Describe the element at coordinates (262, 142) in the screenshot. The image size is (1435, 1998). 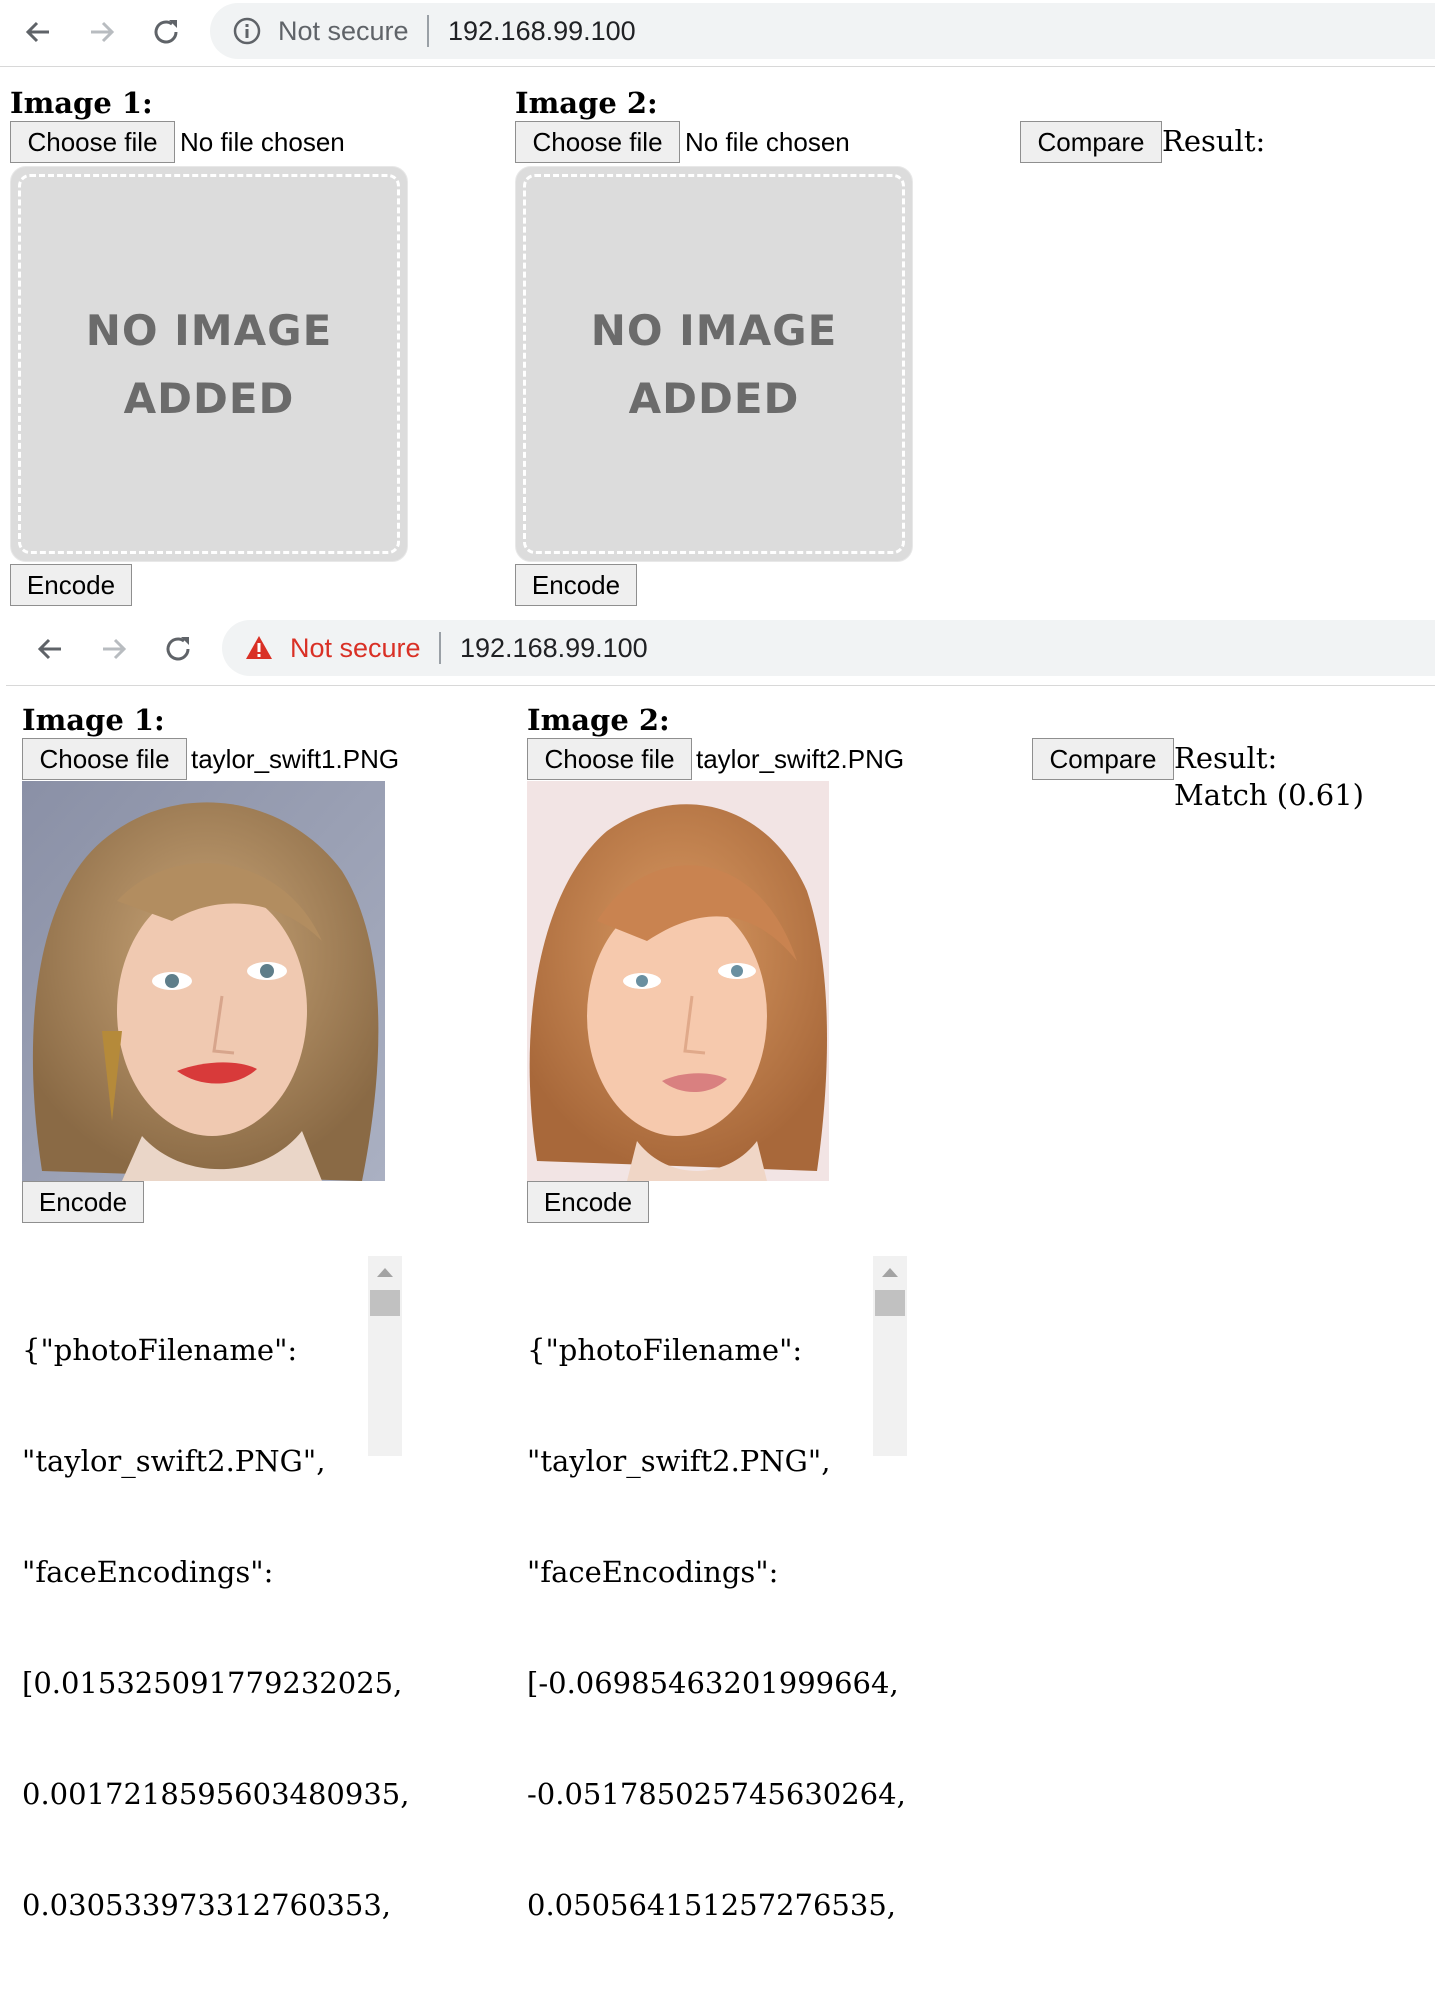
I see `file-name-1: No file chosen` at that location.